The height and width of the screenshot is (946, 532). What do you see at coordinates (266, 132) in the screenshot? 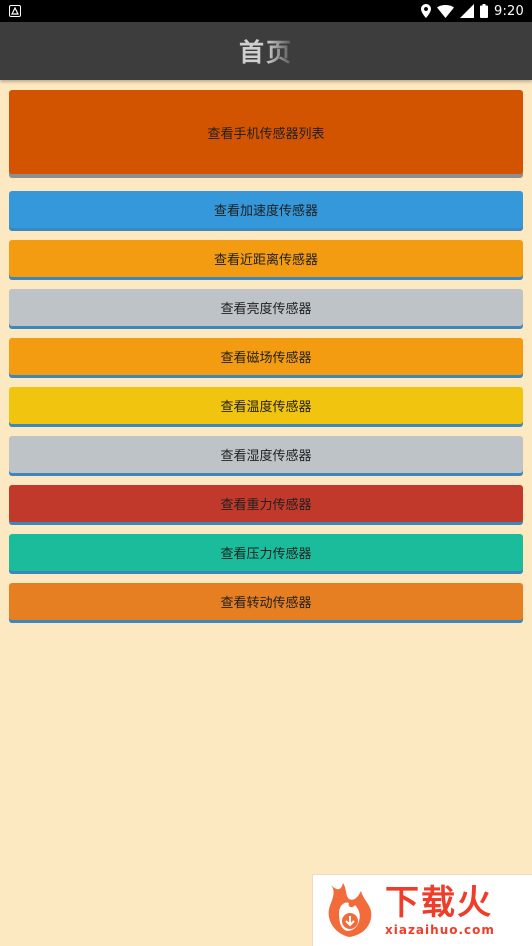
I see `view-sensor-list-button: 查看手机传感器列表` at bounding box center [266, 132].